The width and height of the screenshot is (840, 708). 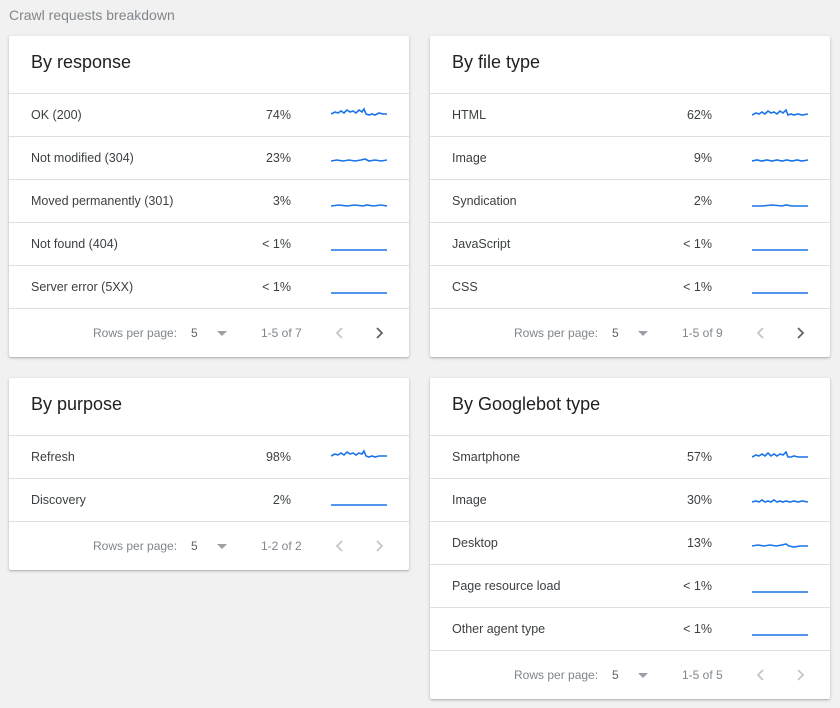 What do you see at coordinates (102, 201) in the screenshot?
I see `row-label: Moved permanently (301)` at bounding box center [102, 201].